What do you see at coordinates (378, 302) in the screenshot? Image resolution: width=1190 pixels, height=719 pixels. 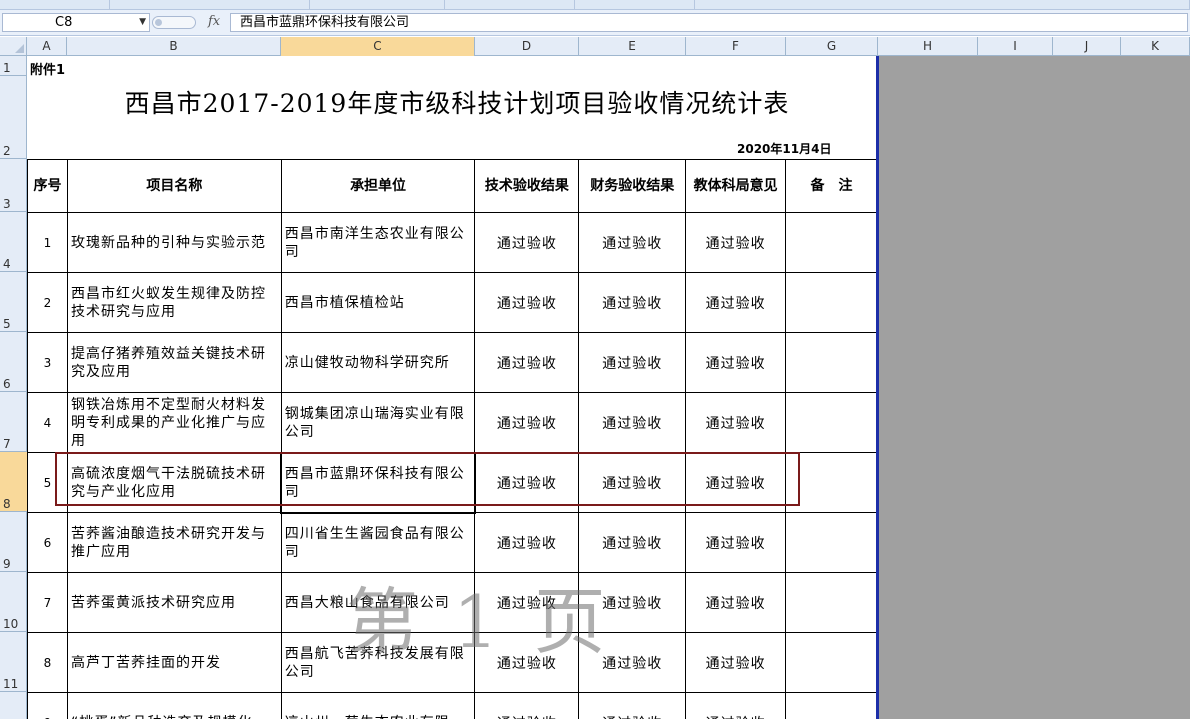 I see `cell-unit: 西昌市植保植检站` at bounding box center [378, 302].